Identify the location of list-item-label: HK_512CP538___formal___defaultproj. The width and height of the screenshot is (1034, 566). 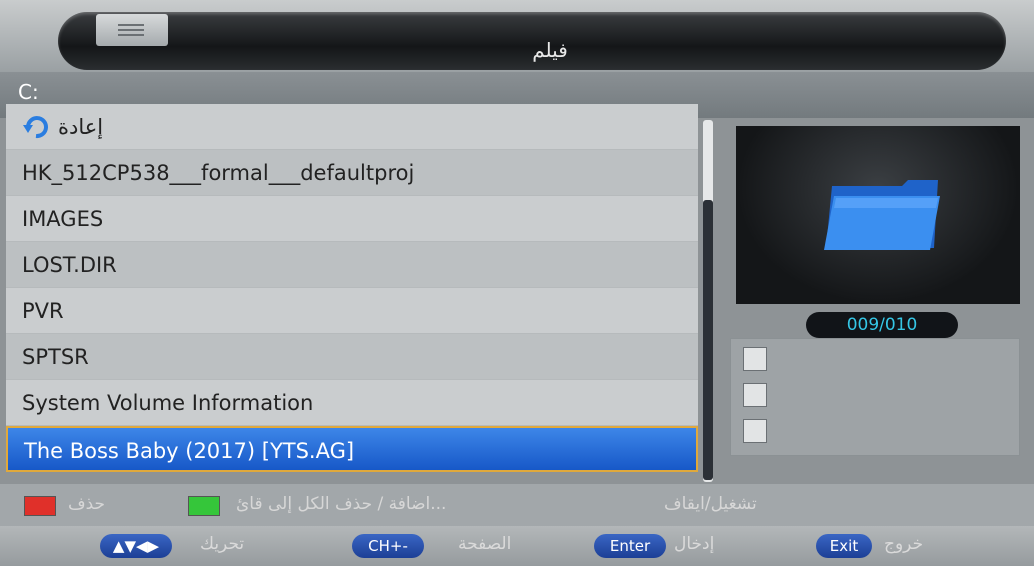
(218, 173).